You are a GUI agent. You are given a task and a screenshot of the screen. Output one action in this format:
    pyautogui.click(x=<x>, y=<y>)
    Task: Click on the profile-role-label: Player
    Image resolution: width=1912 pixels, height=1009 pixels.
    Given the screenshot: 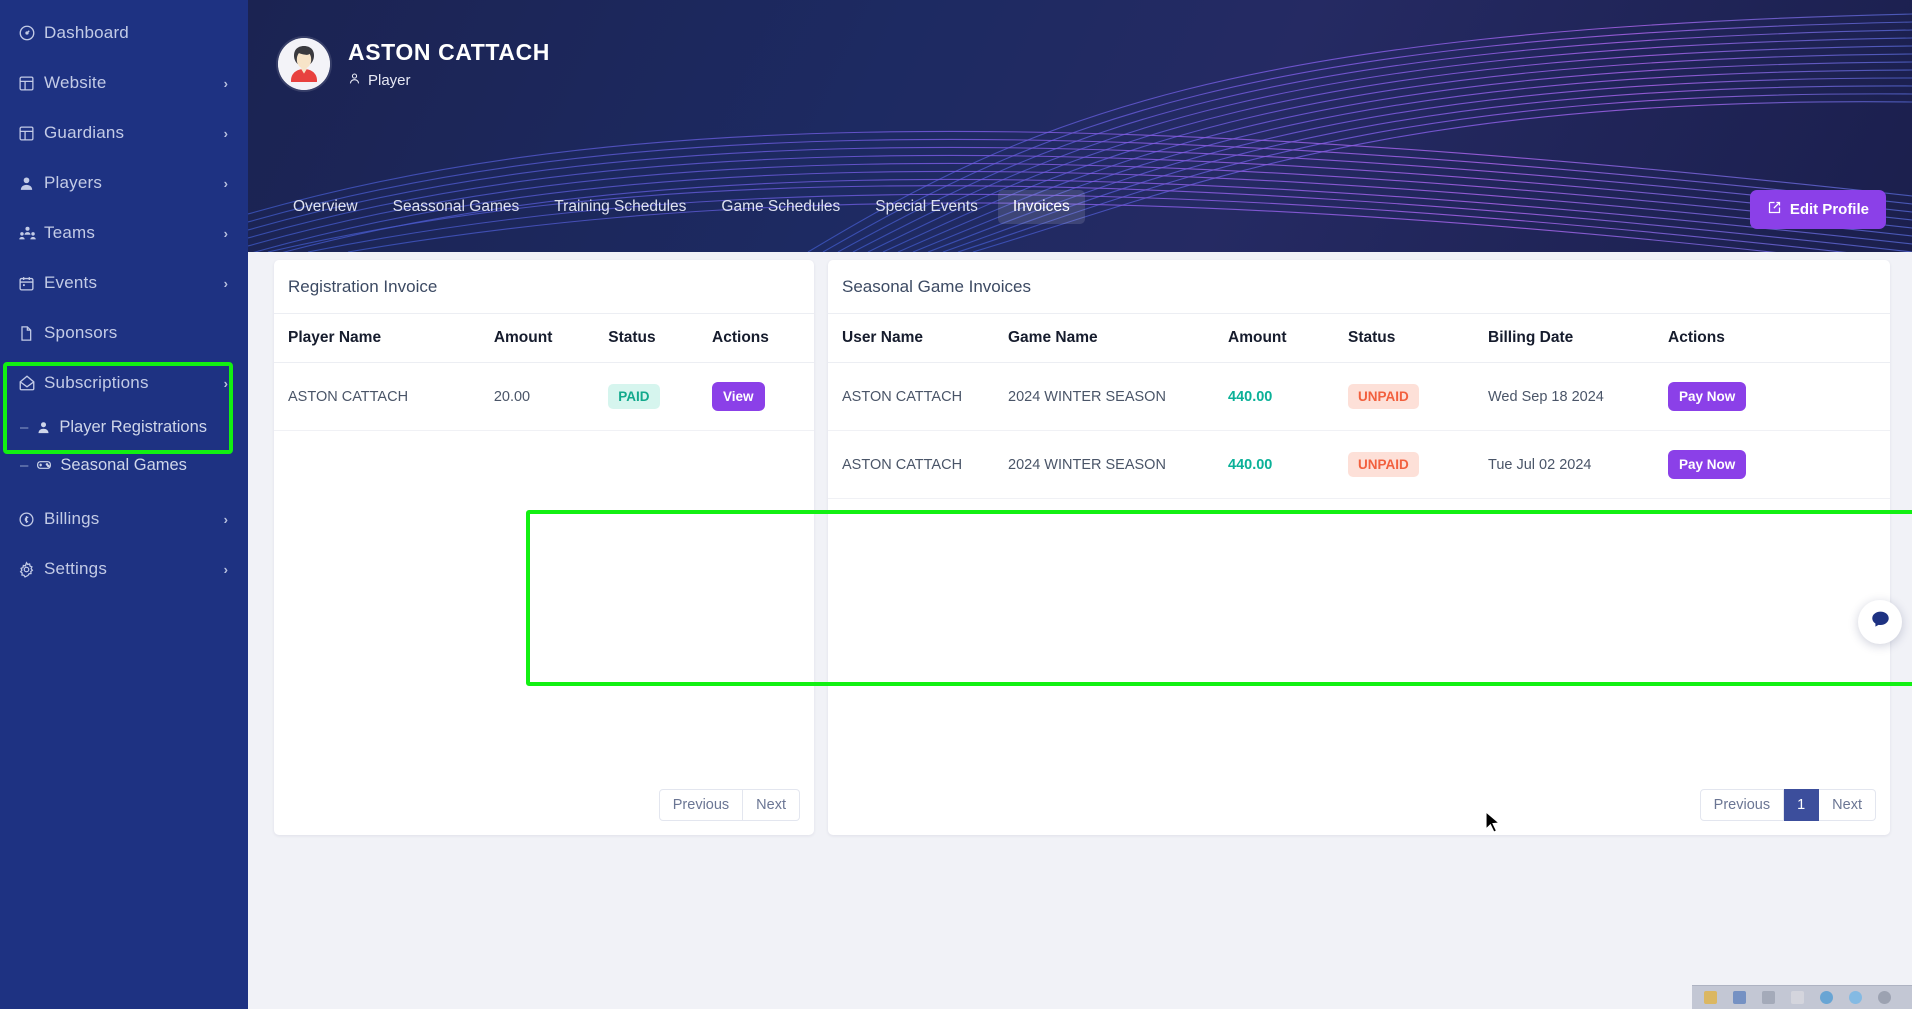 What is the action you would take?
    pyautogui.click(x=389, y=80)
    